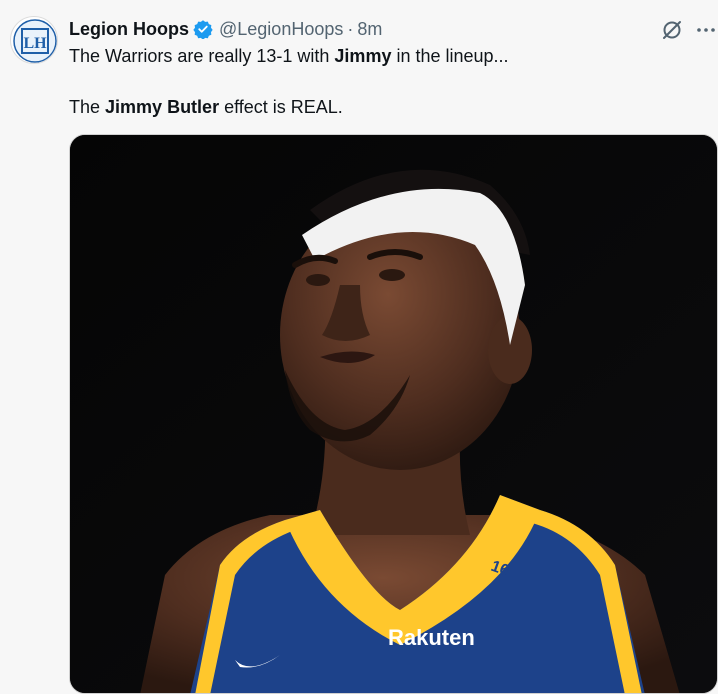  Describe the element at coordinates (281, 107) in the screenshot. I see `tweet-text-2-post: effect is REAL.` at that location.